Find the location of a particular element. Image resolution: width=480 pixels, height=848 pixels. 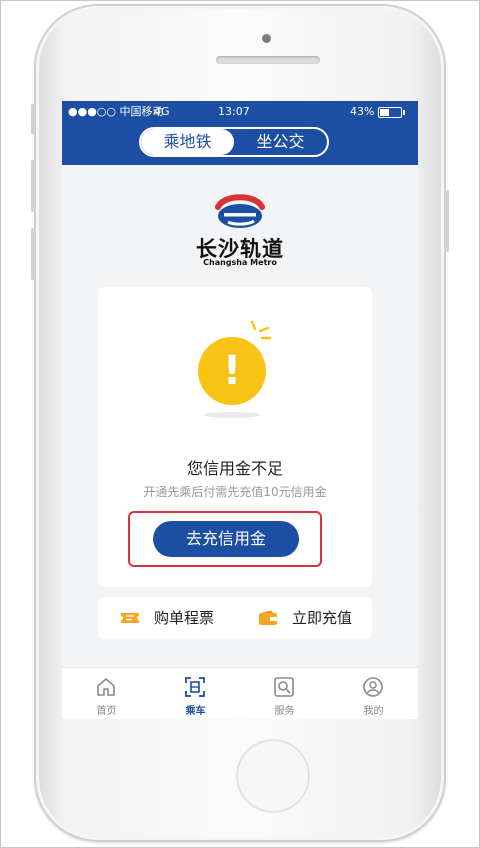

battery-icon is located at coordinates (391, 112).